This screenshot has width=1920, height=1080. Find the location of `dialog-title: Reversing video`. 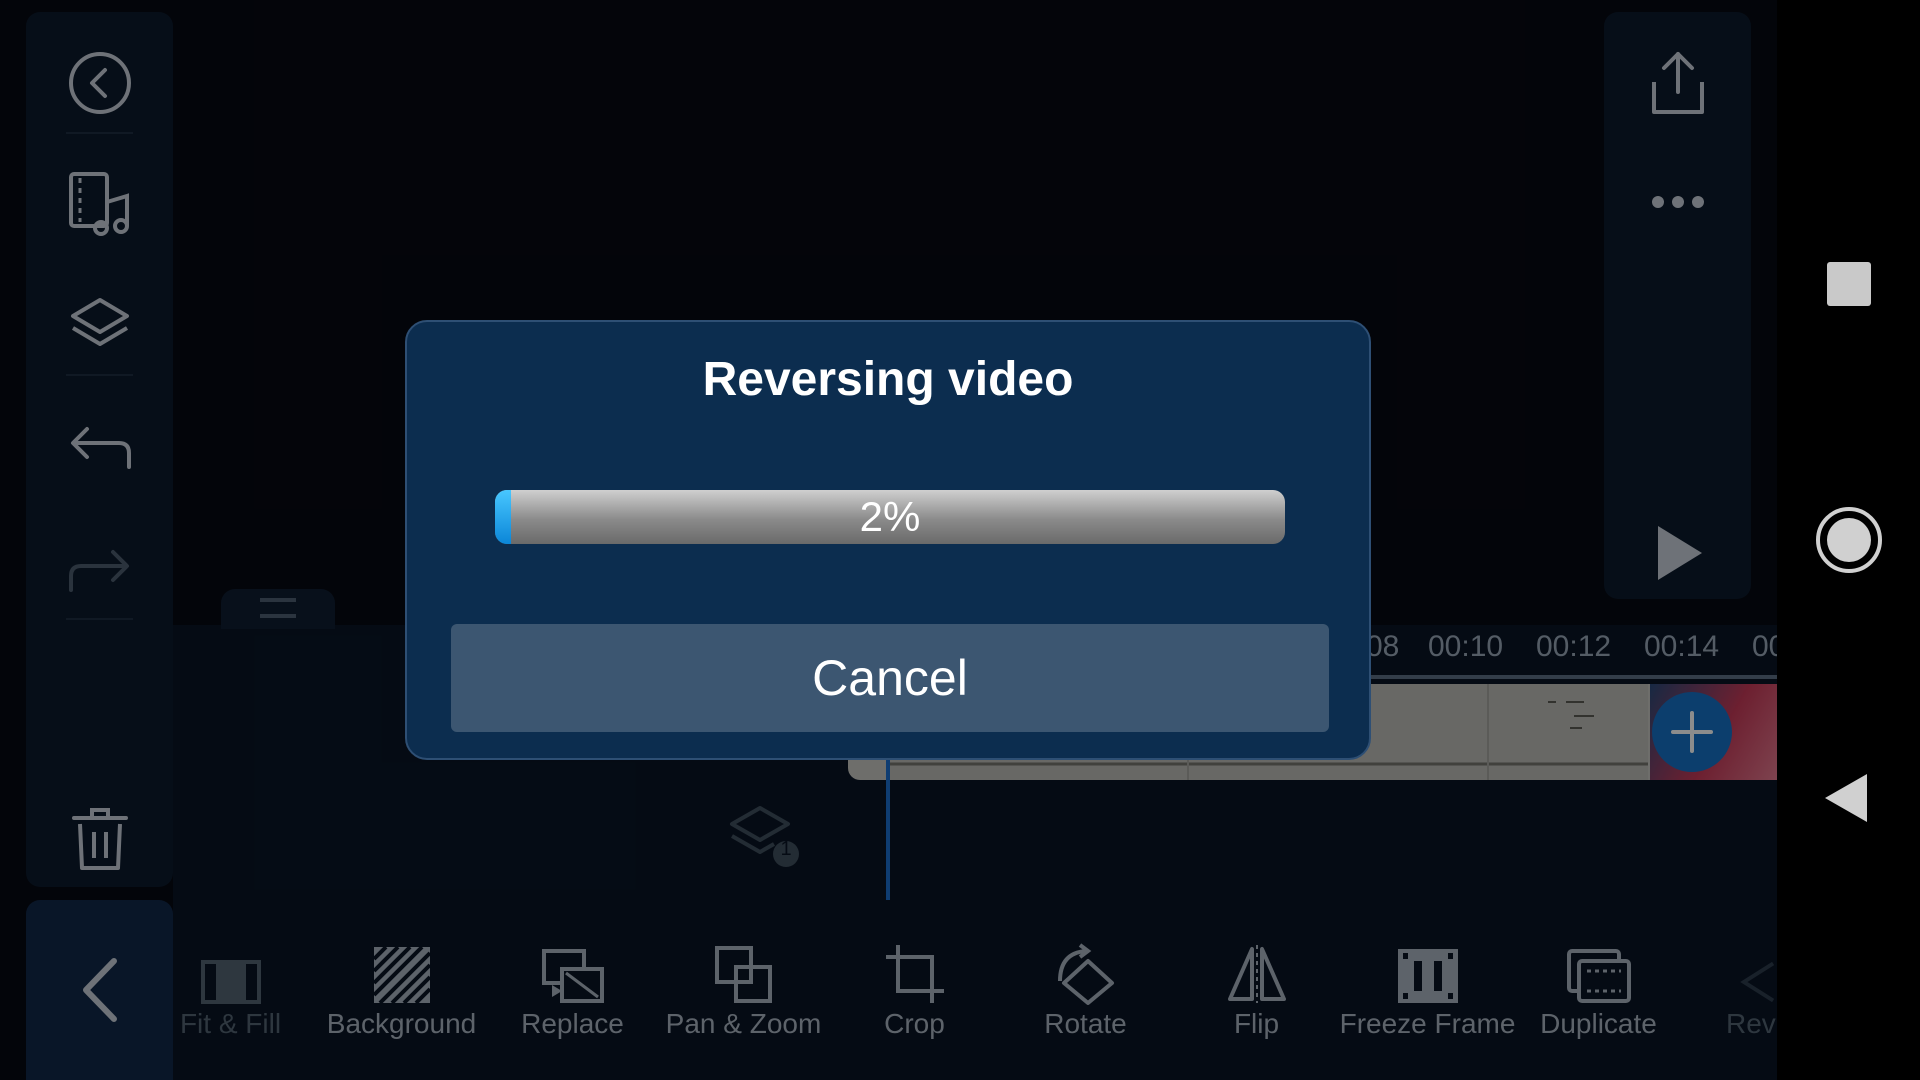

dialog-title: Reversing video is located at coordinates (888, 379).